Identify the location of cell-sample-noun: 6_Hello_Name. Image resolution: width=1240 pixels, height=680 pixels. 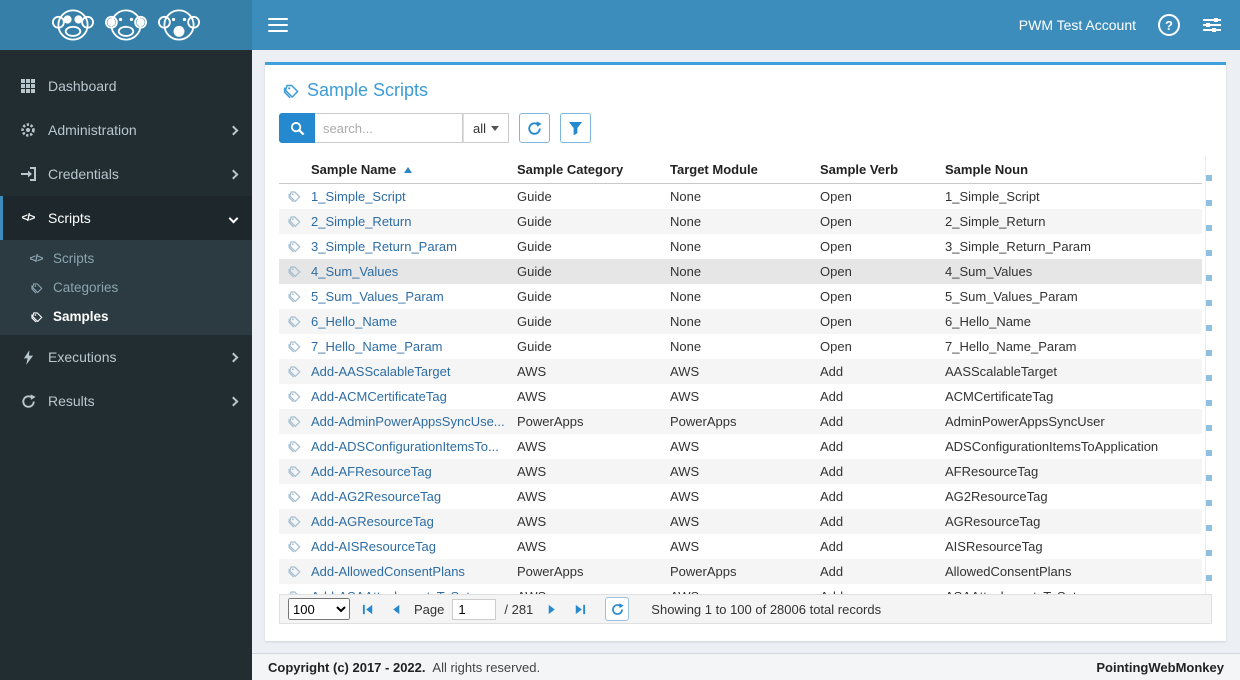
(988, 321).